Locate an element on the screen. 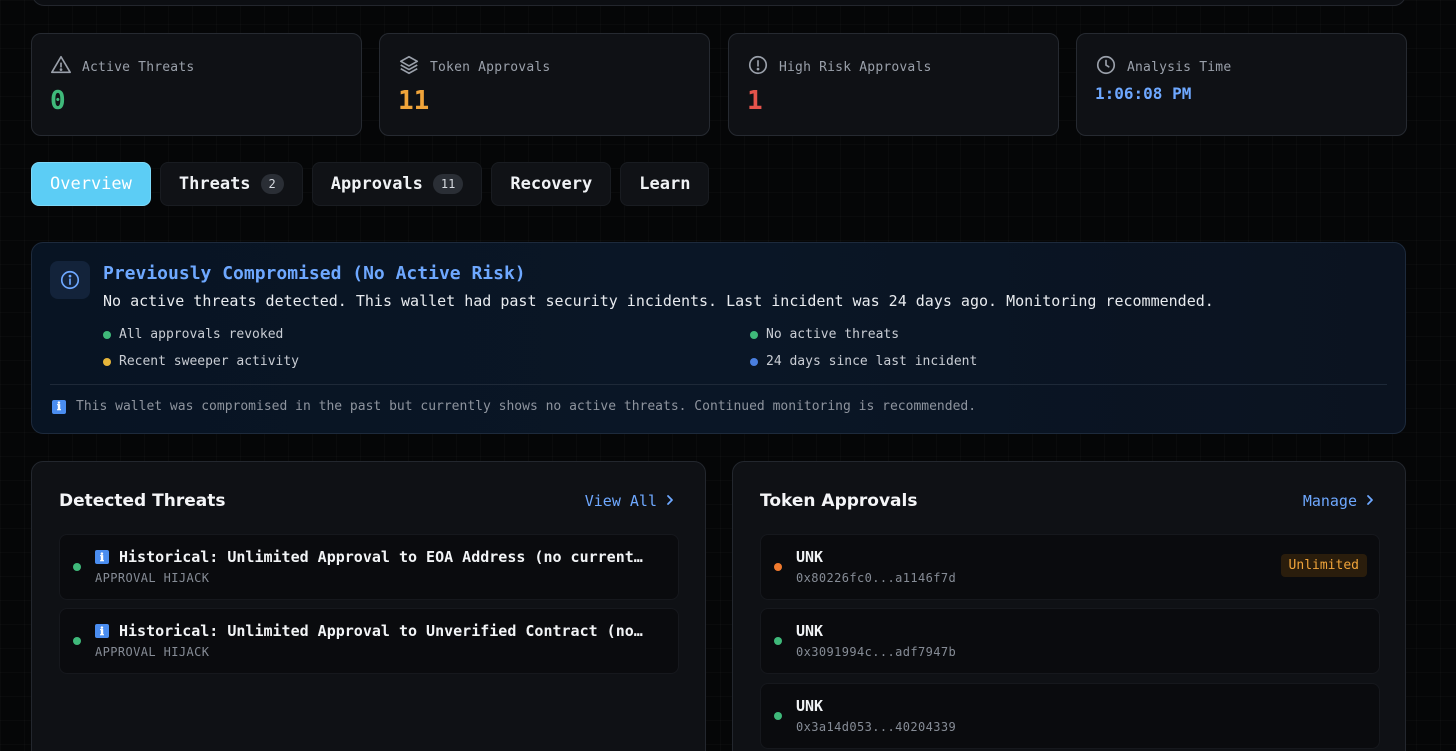 The height and width of the screenshot is (751, 1456). stat-card-analysis-time: Analysis Time 1:06:08 PM is located at coordinates (1241, 84).